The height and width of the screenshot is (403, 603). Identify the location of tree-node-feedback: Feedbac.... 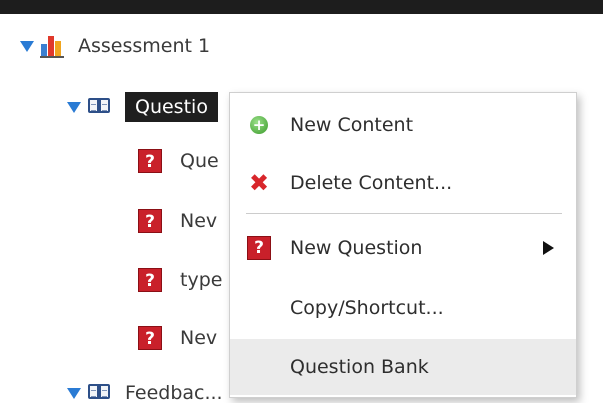
(145, 390).